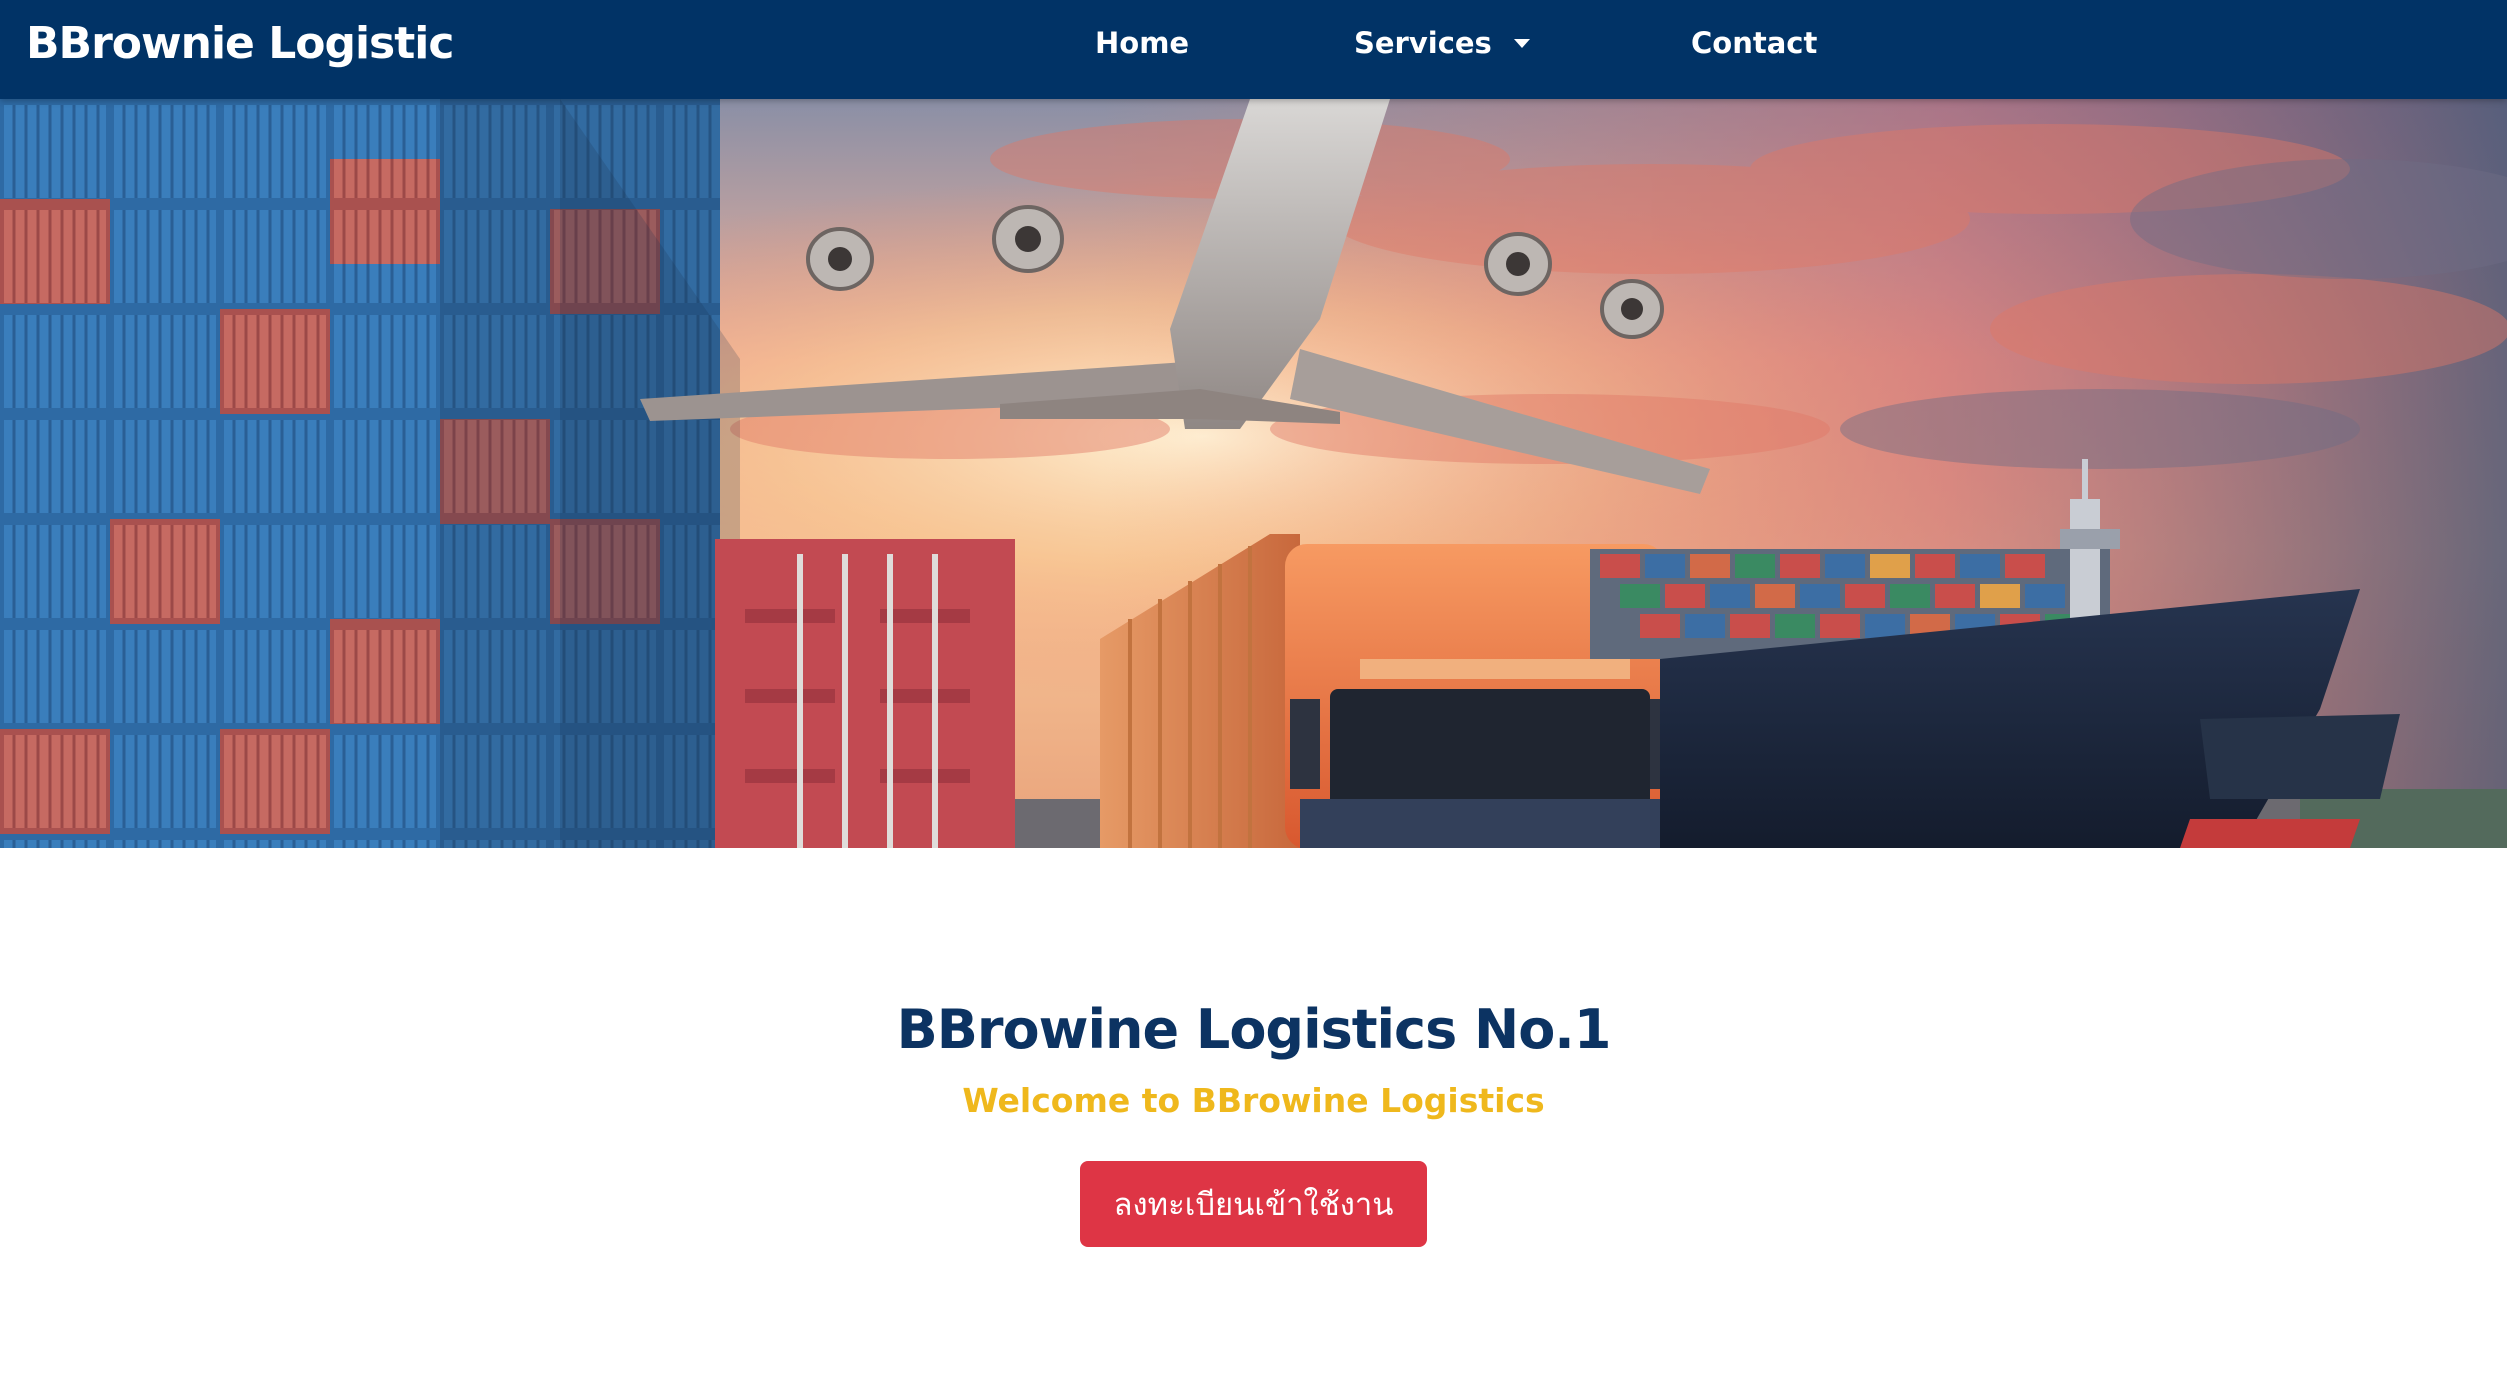 This screenshot has height=1390, width=2507. What do you see at coordinates (1254, 1029) in the screenshot?
I see `page-headline: BBrowine Logistics No.1` at bounding box center [1254, 1029].